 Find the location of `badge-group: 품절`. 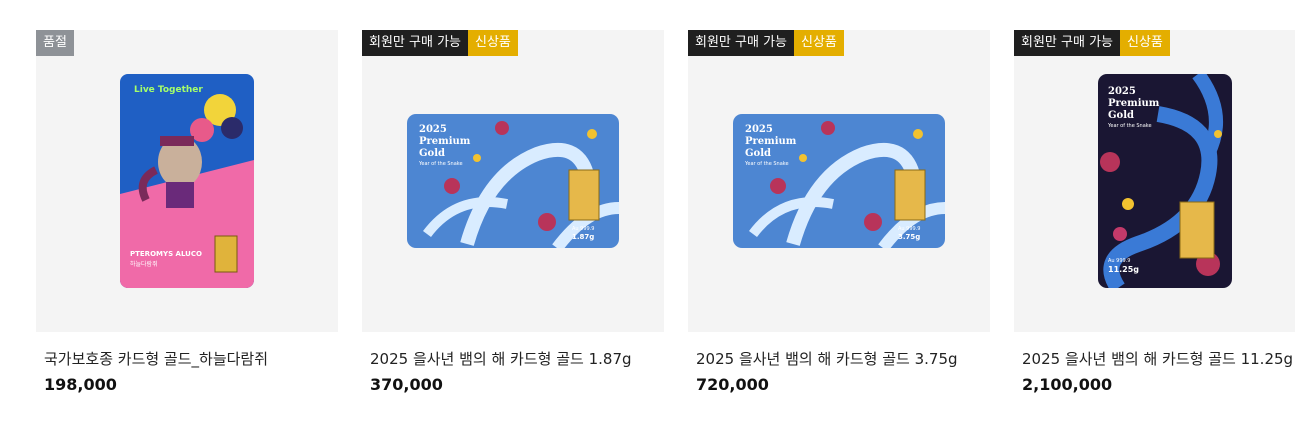

badge-group: 품절 is located at coordinates (55, 43).